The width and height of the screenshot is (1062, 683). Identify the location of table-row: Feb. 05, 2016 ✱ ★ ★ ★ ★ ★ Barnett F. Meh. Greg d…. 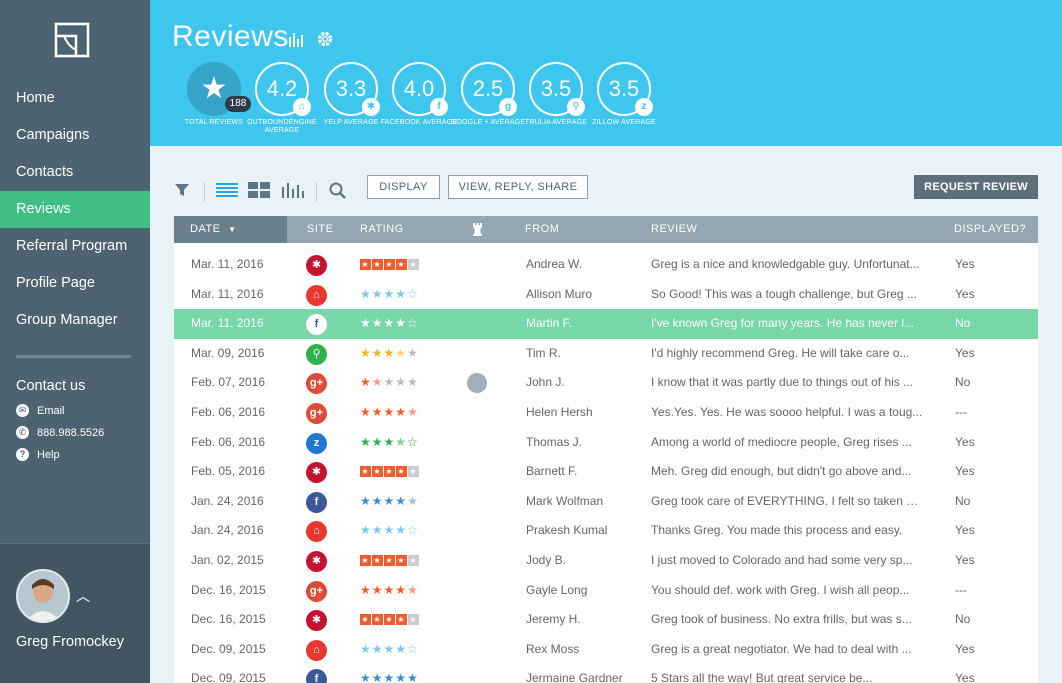
(606, 472).